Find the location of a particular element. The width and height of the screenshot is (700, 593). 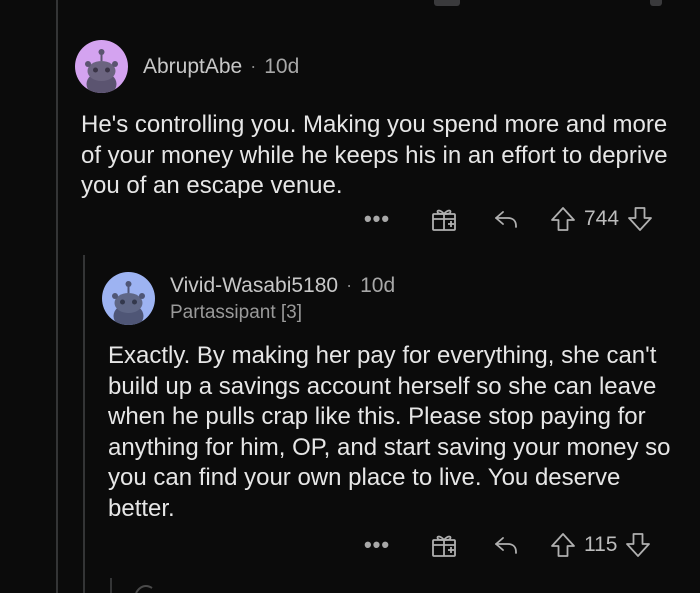

author-meta: Vivid-Wasabi5180 · 10d Partassipant [3] is located at coordinates (282, 299).